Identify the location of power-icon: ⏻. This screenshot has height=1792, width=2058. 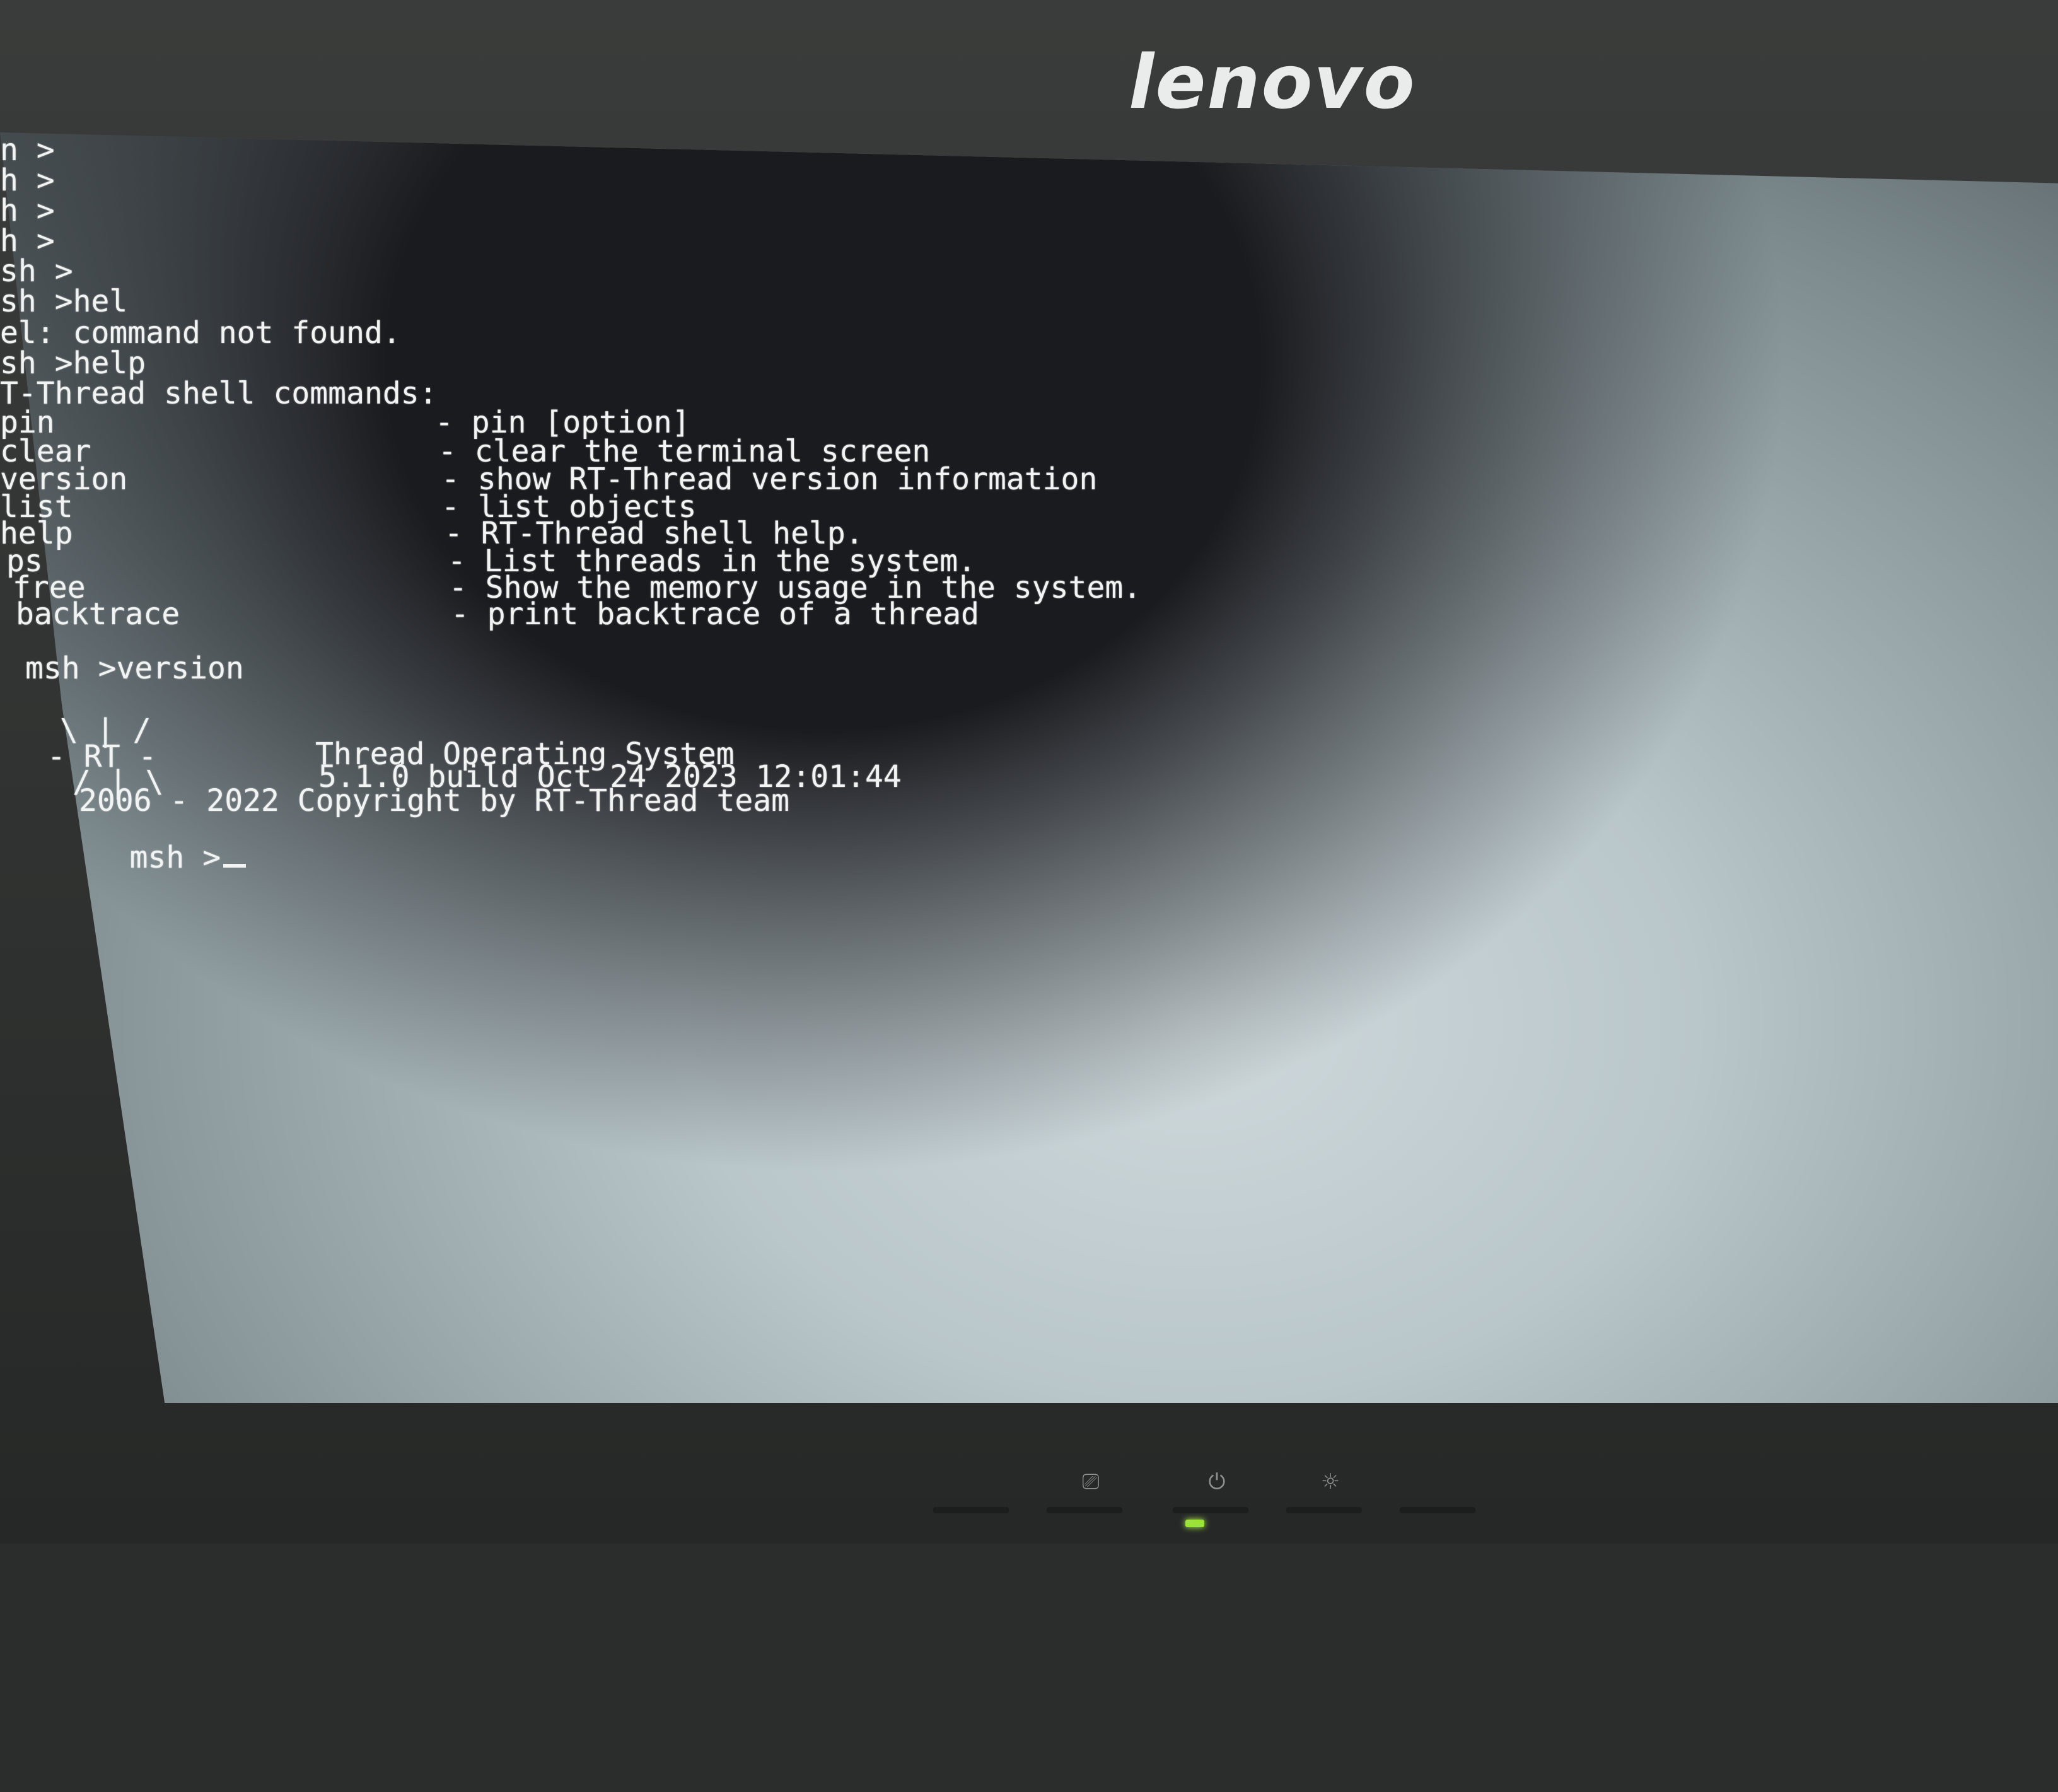
(1217, 1481).